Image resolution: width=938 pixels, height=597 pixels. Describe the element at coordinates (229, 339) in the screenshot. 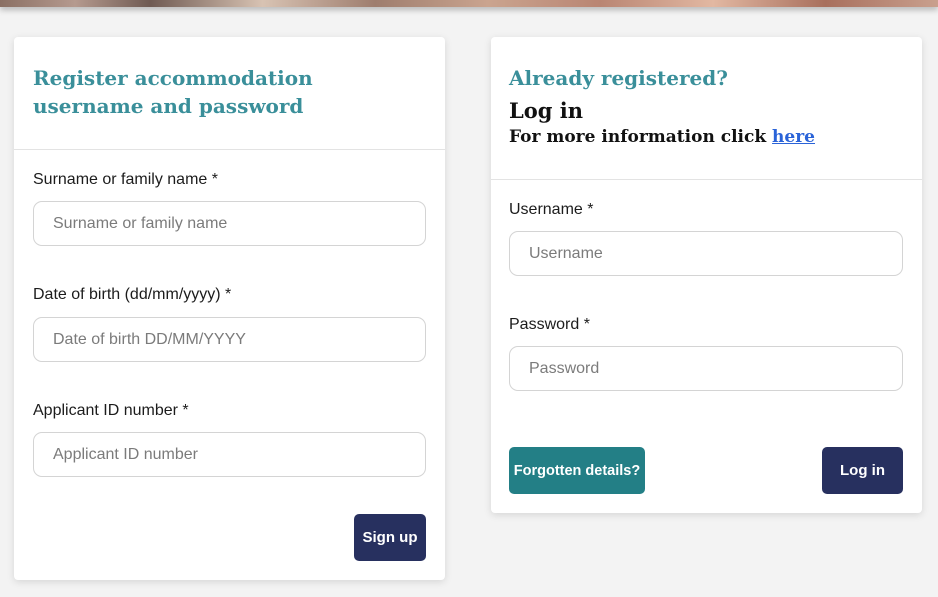

I see `dob-input` at that location.